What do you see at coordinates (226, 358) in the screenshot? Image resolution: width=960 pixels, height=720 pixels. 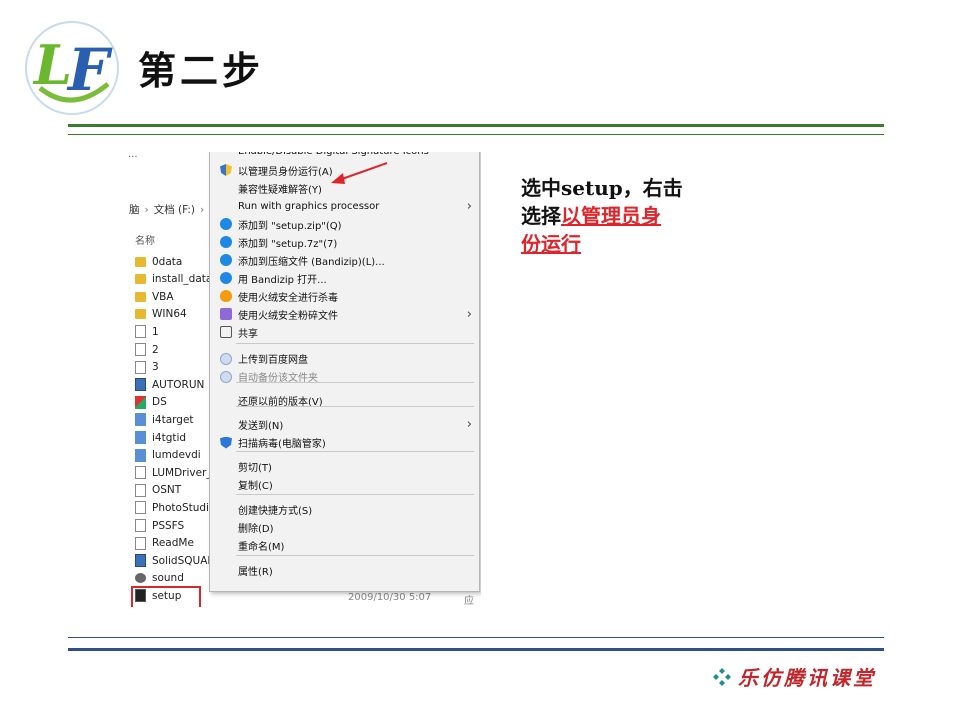 I see `baidu-cloud-icon` at bounding box center [226, 358].